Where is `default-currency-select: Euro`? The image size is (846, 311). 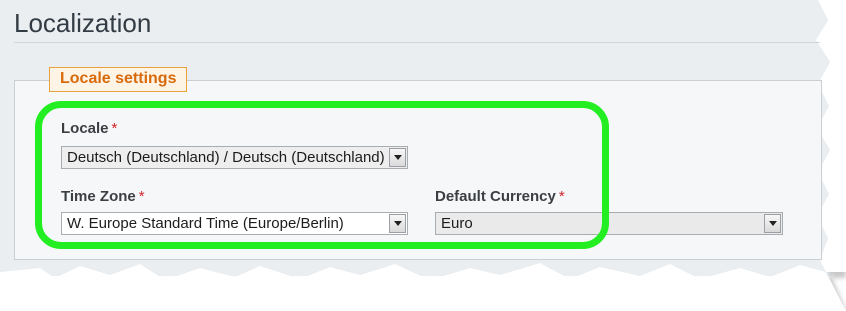 default-currency-select: Euro is located at coordinates (609, 223).